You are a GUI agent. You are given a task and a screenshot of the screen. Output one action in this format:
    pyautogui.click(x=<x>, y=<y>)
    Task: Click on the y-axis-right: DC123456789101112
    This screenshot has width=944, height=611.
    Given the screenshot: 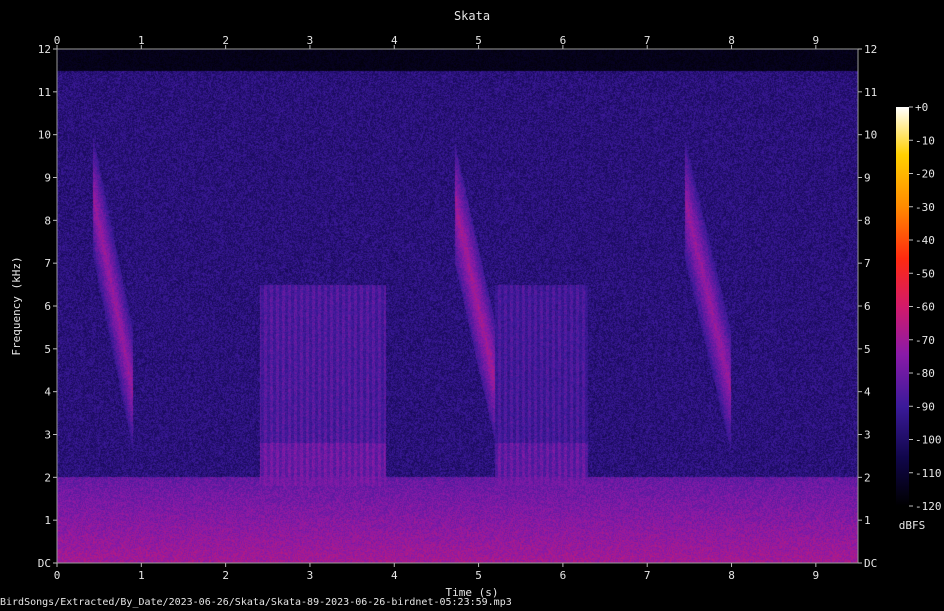 What is the action you would take?
    pyautogui.click(x=867, y=306)
    